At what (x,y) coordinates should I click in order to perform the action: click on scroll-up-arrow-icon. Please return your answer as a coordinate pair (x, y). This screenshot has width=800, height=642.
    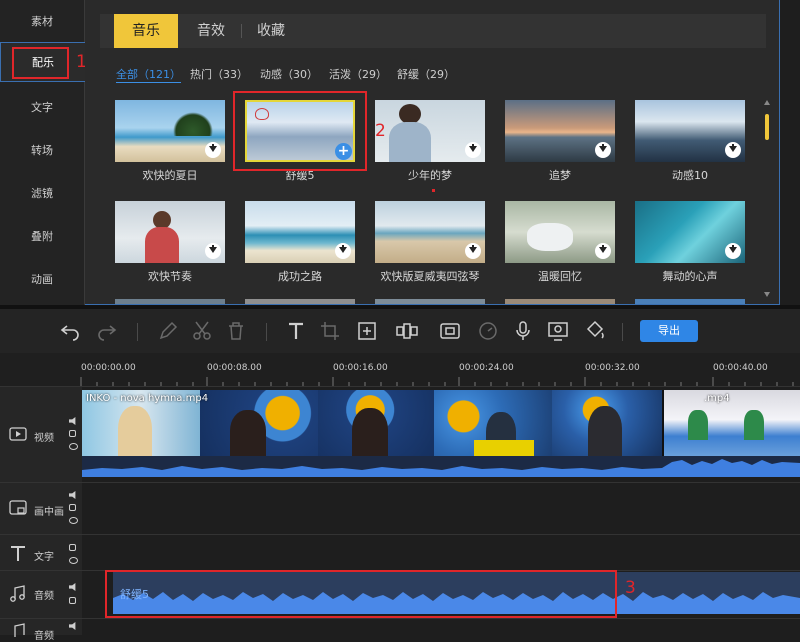
    Looking at the image, I should click on (767, 102).